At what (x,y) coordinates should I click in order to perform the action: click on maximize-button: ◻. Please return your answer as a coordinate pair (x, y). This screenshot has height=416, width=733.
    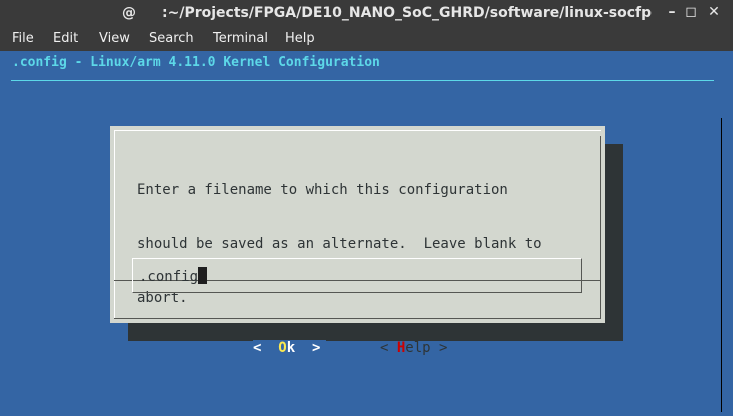
    Looking at the image, I should click on (691, 12).